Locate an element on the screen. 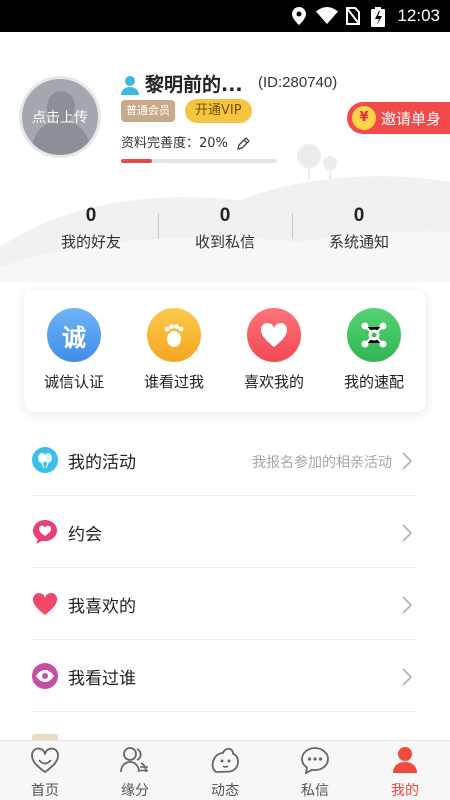 The height and width of the screenshot is (800, 450). wifi-icon is located at coordinates (327, 15).